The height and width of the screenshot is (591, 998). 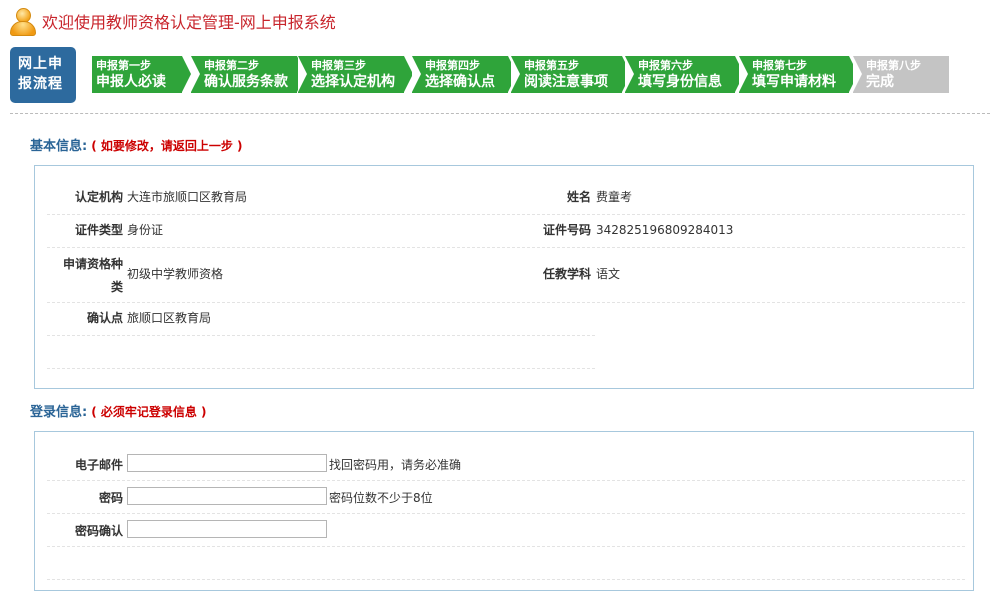 I want to click on password-confirm-label: 密码确认, so click(x=98, y=531).